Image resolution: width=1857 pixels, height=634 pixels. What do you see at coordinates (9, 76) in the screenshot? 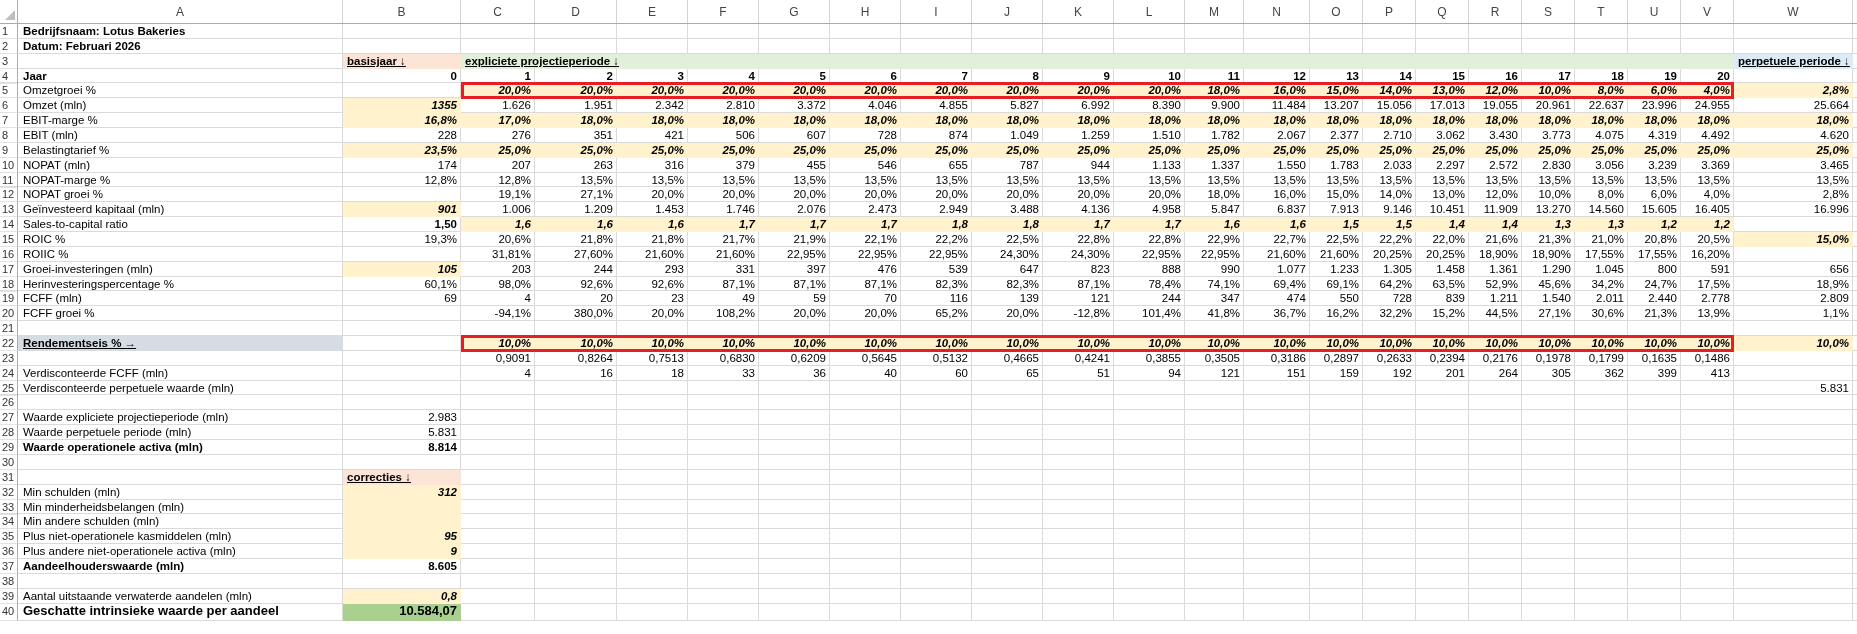
I see `row-header: 4` at bounding box center [9, 76].